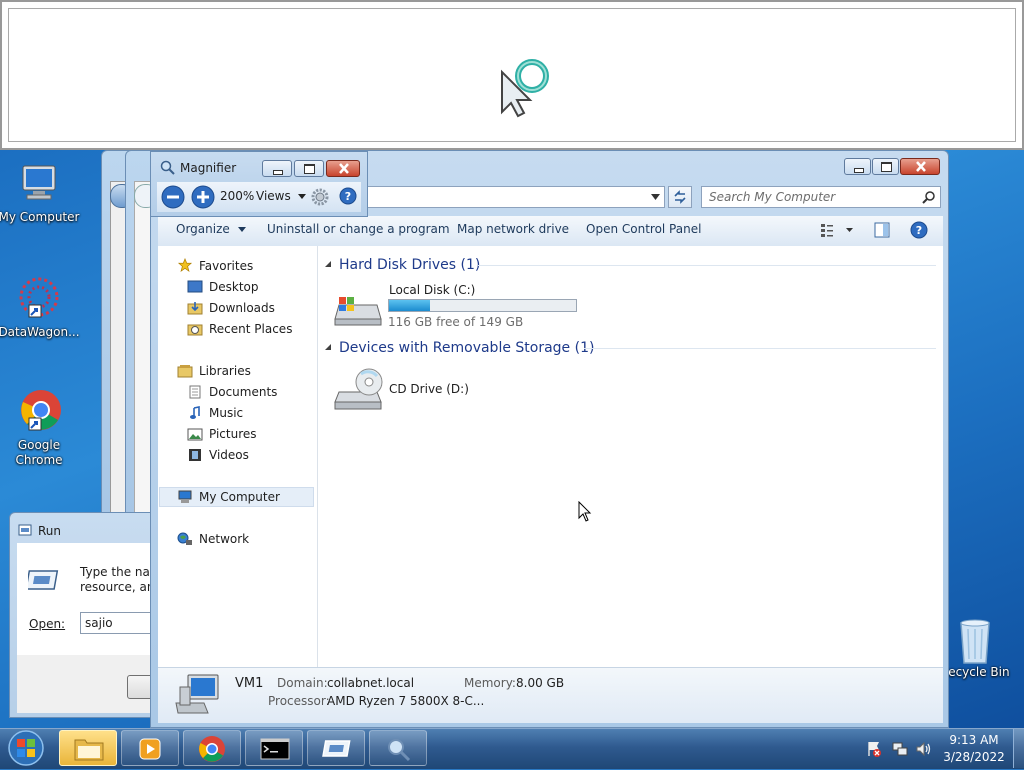 The image size is (1024, 770). What do you see at coordinates (88, 748) in the screenshot?
I see `taskbar-explorer-button` at bounding box center [88, 748].